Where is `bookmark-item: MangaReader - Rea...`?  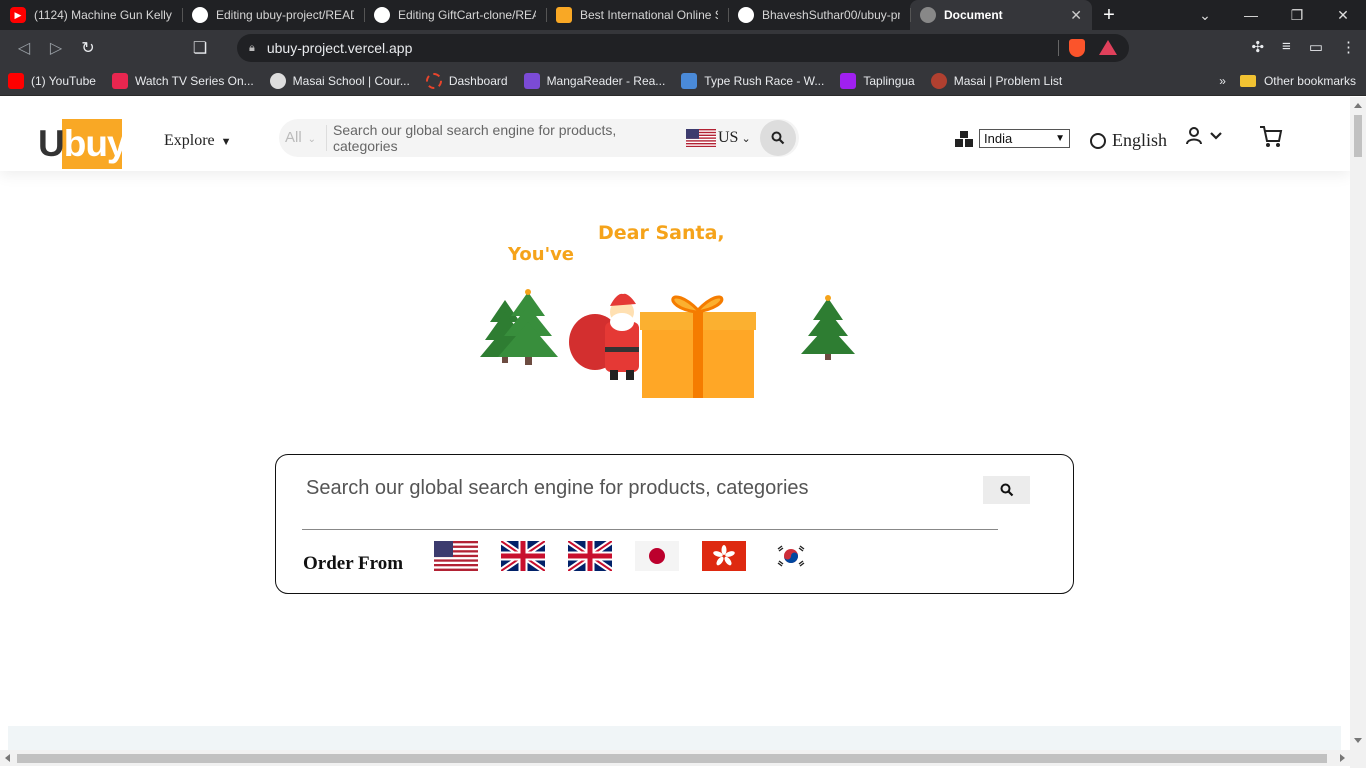
bookmark-item: MangaReader - Rea... is located at coordinates (594, 80).